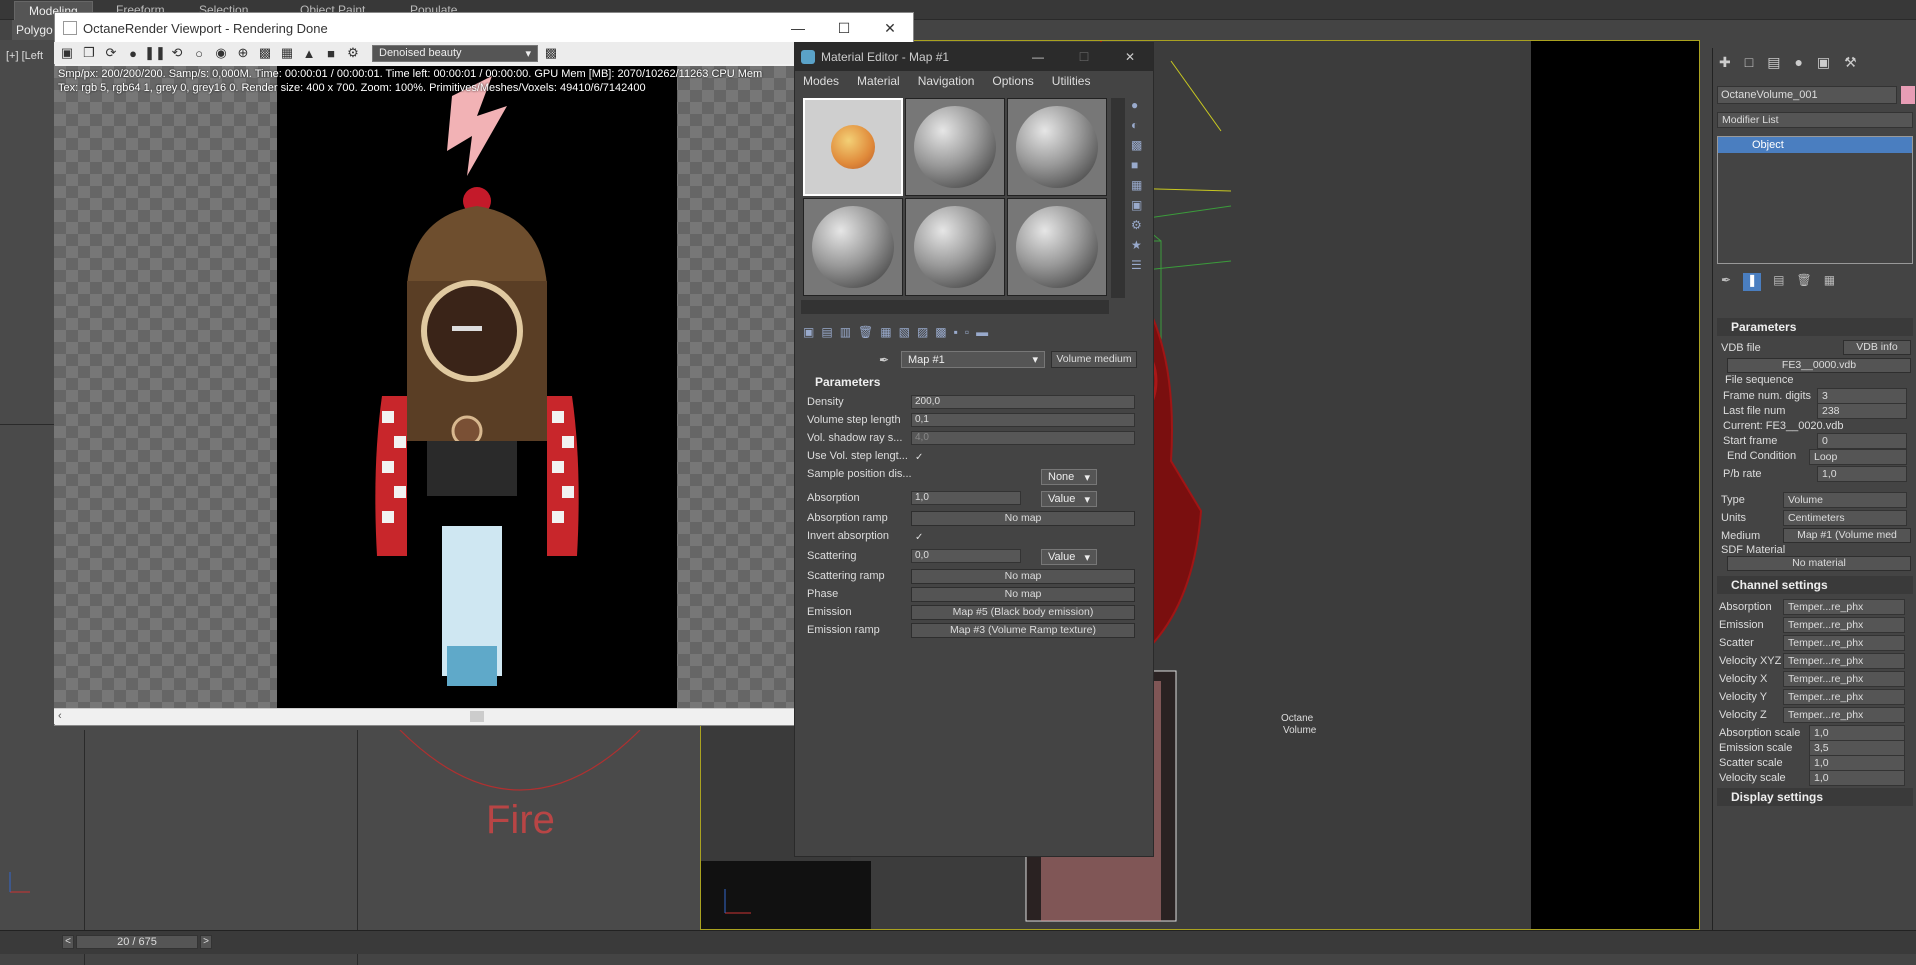 The image size is (1916, 965). I want to click on settings-gear-icon: ⚙, so click(353, 53).